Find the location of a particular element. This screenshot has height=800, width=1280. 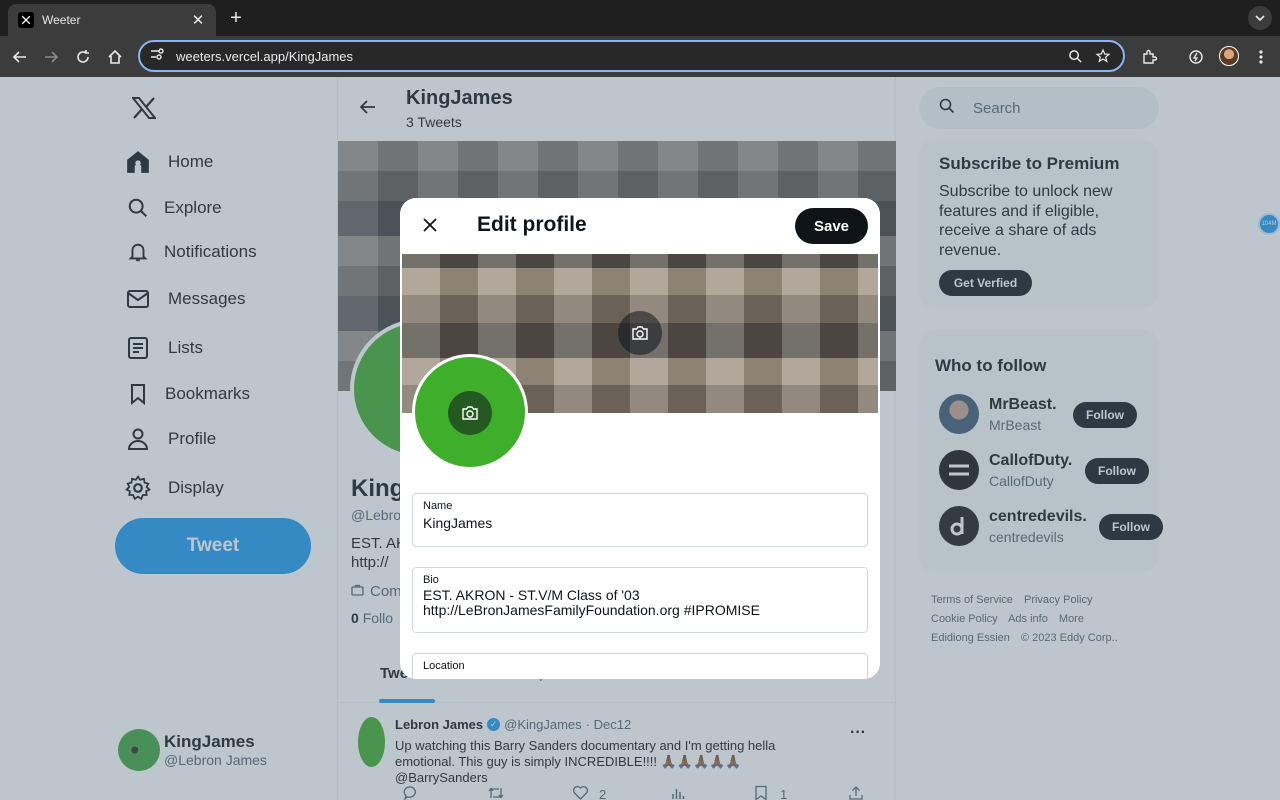

location-field: Location is located at coordinates (640, 666).